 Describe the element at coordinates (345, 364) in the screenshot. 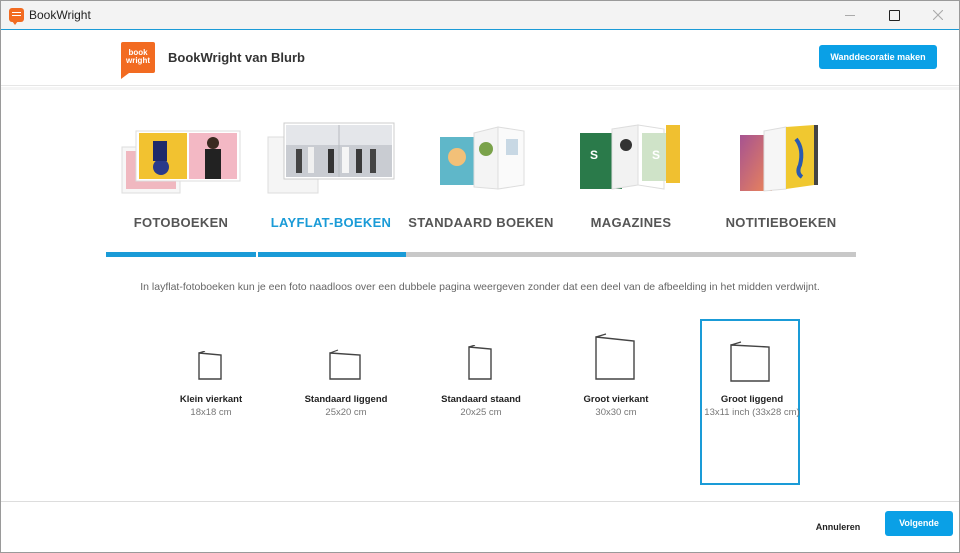

I see `standard-landscape-book-icon` at that location.